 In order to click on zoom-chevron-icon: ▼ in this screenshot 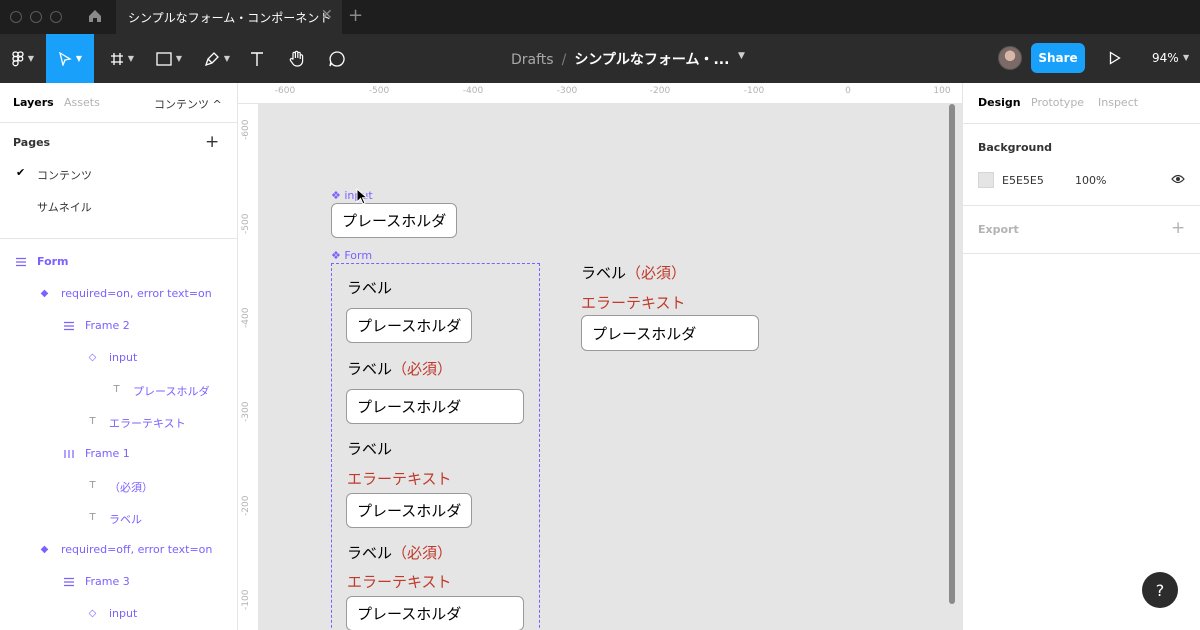, I will do `click(1186, 57)`.